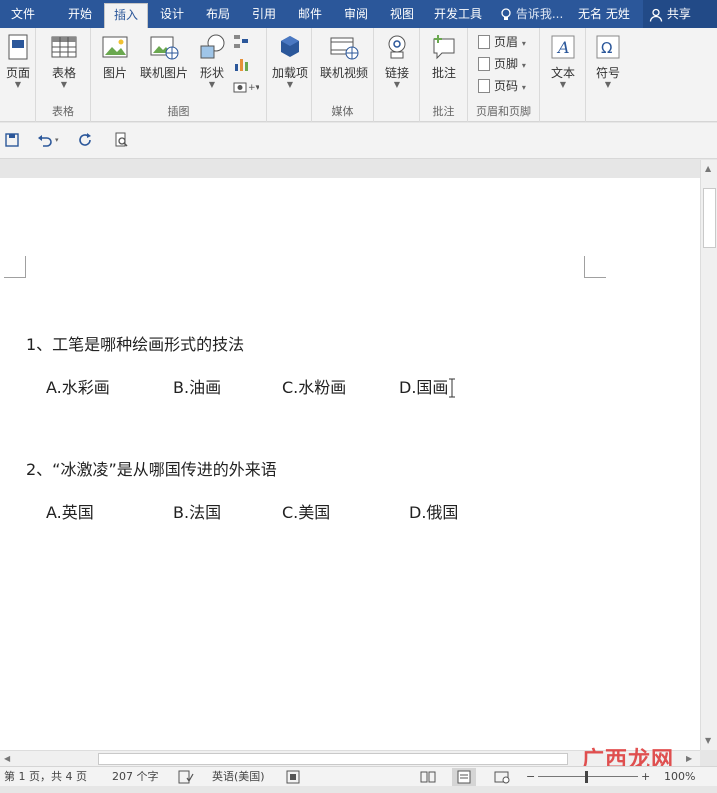  I want to click on online-picture-button: 联机图片, so click(164, 56).